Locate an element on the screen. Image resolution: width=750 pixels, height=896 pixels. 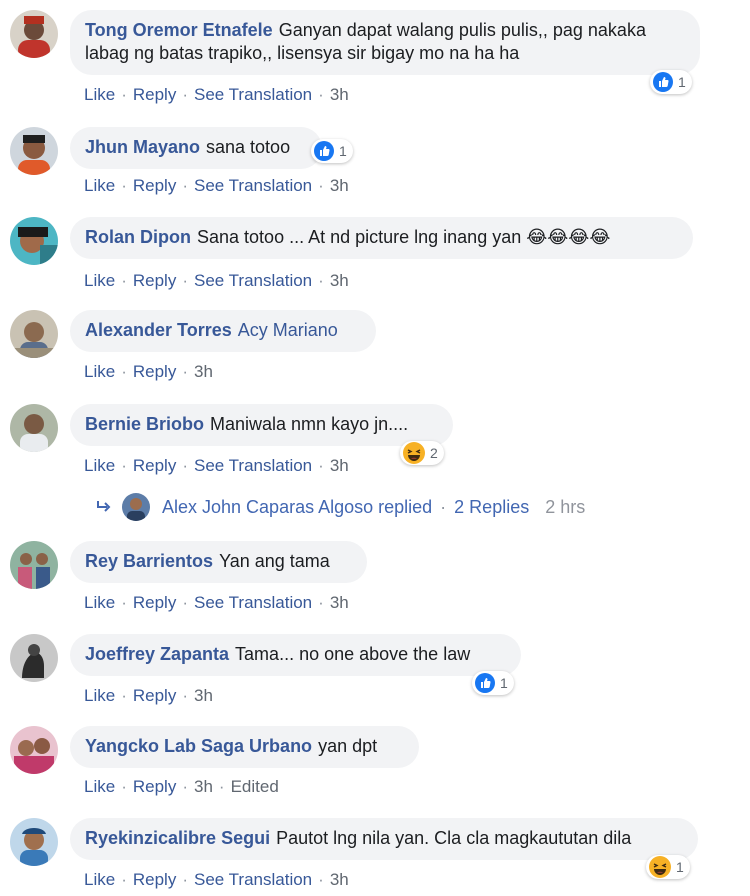
edited-label: Edited is located at coordinates (255, 786).